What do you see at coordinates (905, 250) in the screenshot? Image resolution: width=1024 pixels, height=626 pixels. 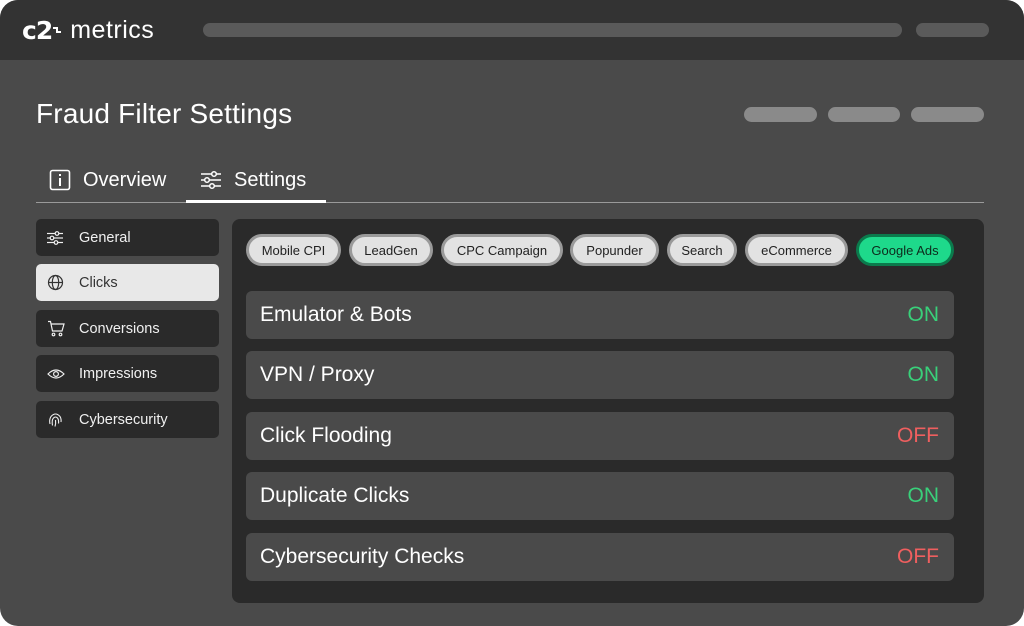 I see `campaign-chip-google-ads: Google Ads` at bounding box center [905, 250].